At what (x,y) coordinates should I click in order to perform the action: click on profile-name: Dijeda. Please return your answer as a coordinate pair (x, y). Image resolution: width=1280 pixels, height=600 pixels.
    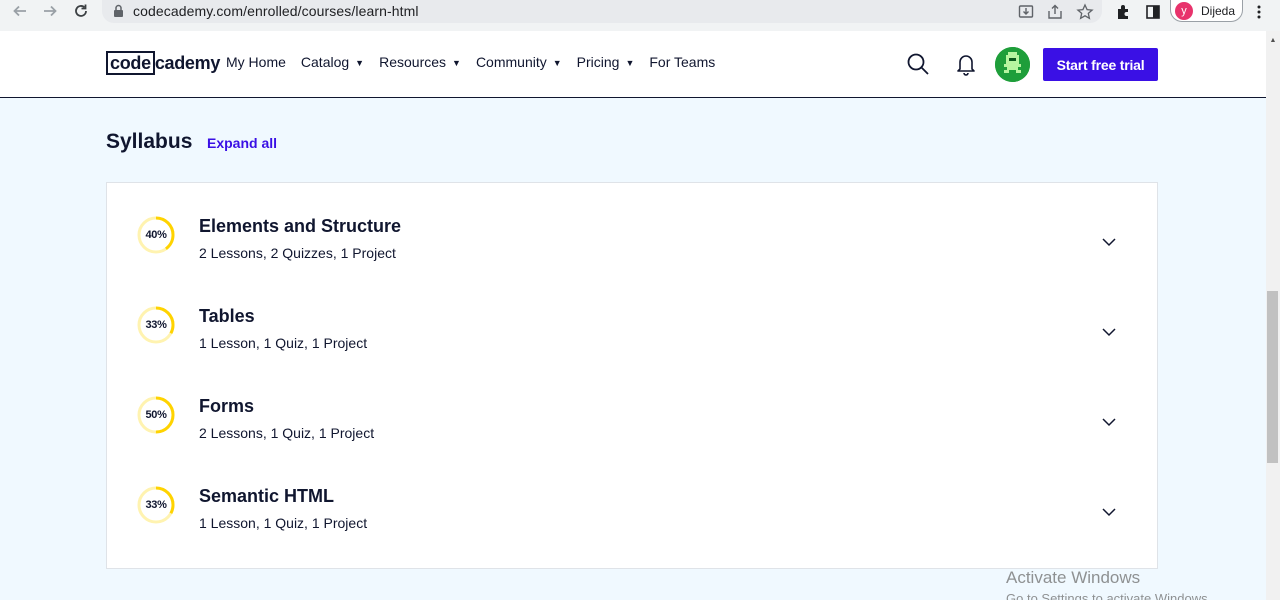
    Looking at the image, I should click on (1218, 10).